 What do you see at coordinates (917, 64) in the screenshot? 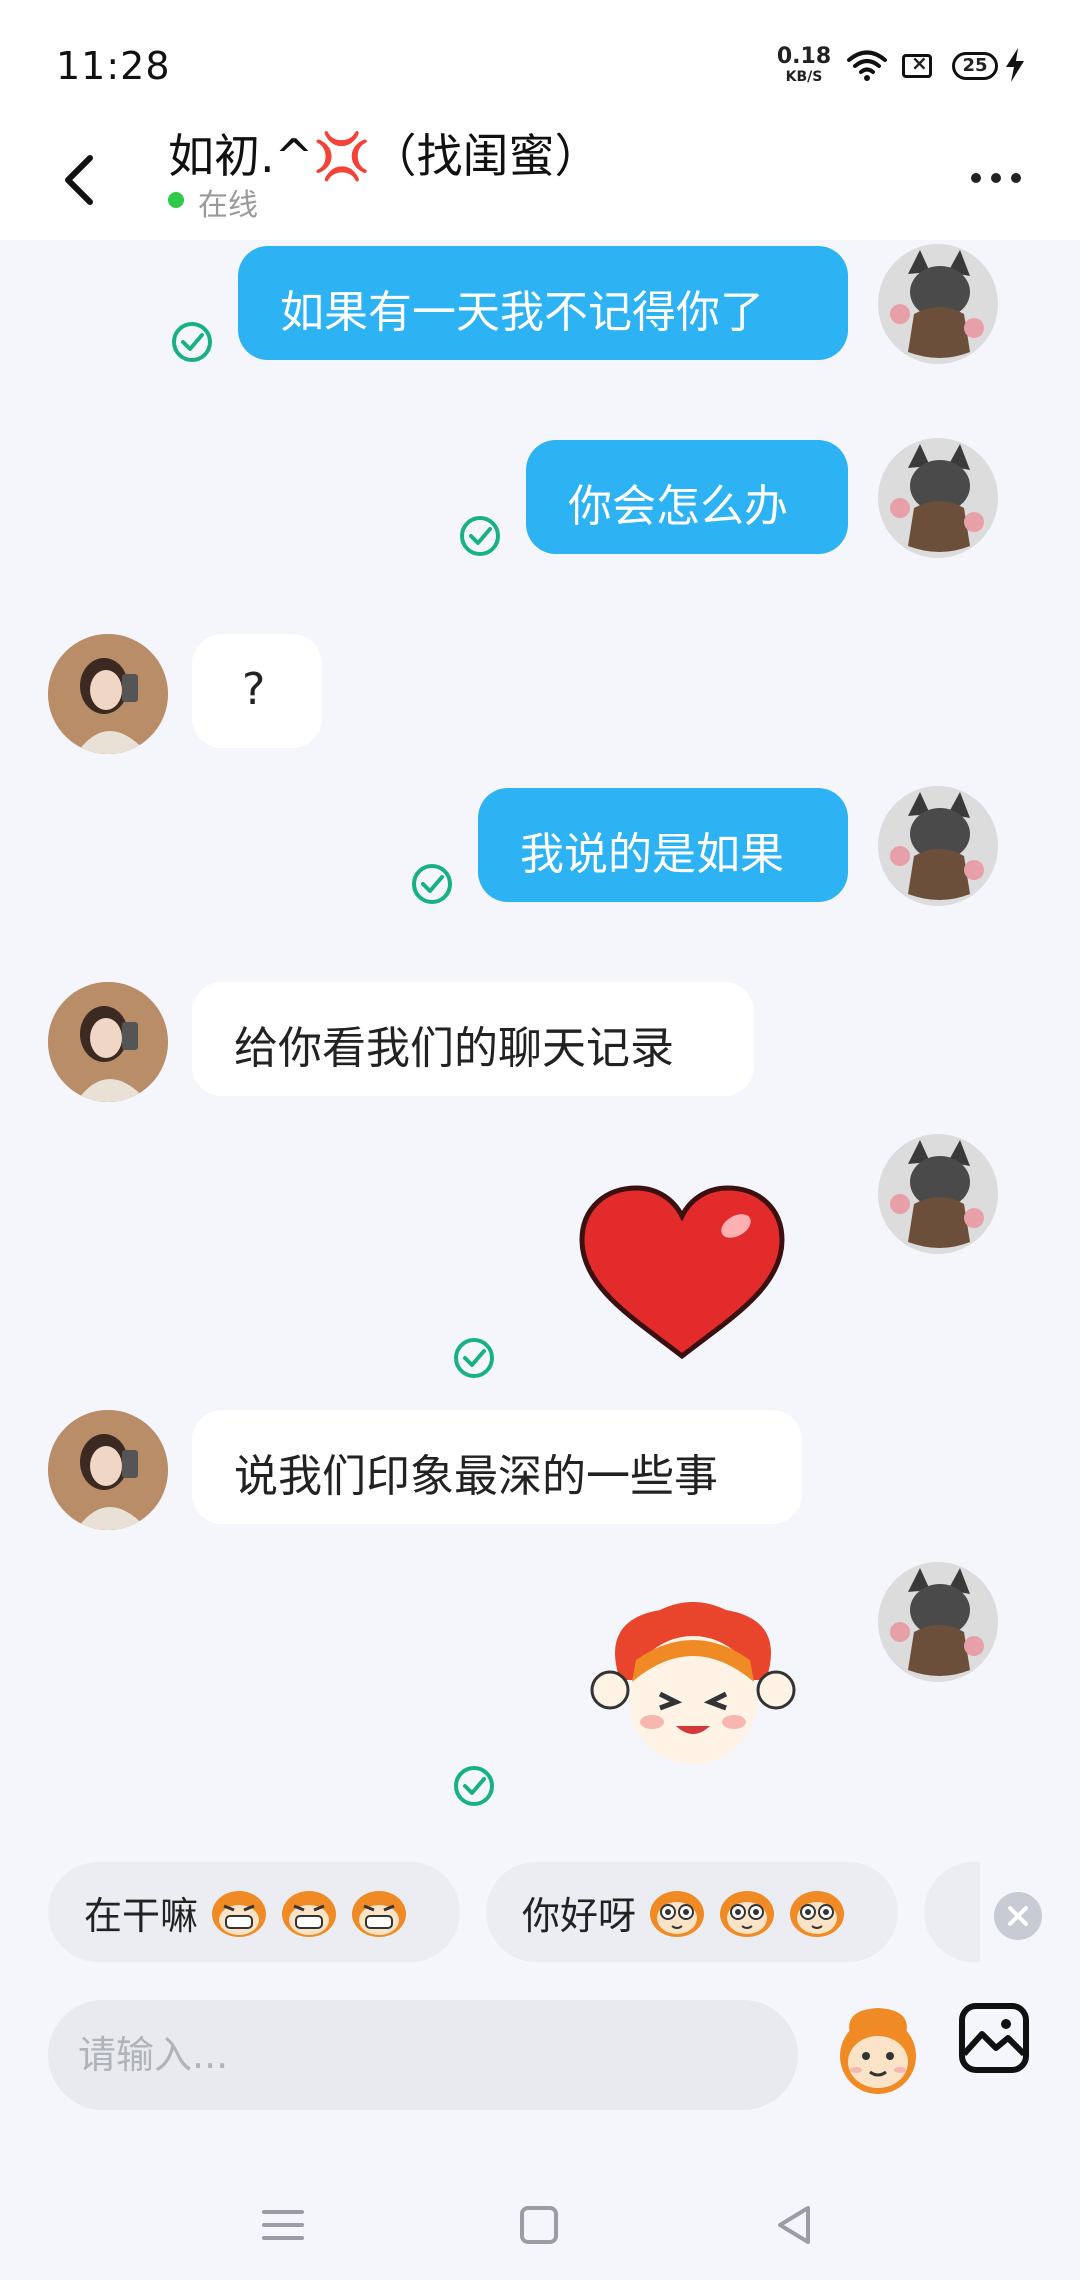
I see `no-sim-icon` at bounding box center [917, 64].